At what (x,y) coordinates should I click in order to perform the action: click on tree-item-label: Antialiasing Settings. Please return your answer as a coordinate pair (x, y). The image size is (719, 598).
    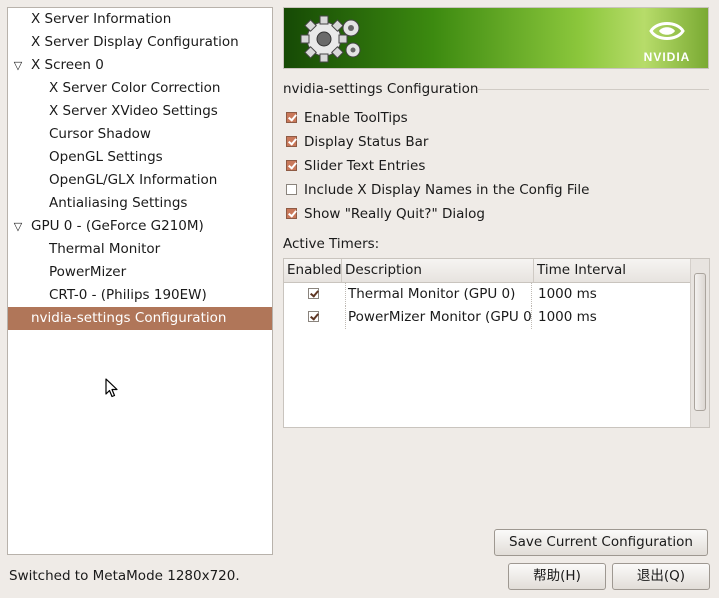
    Looking at the image, I should click on (118, 203).